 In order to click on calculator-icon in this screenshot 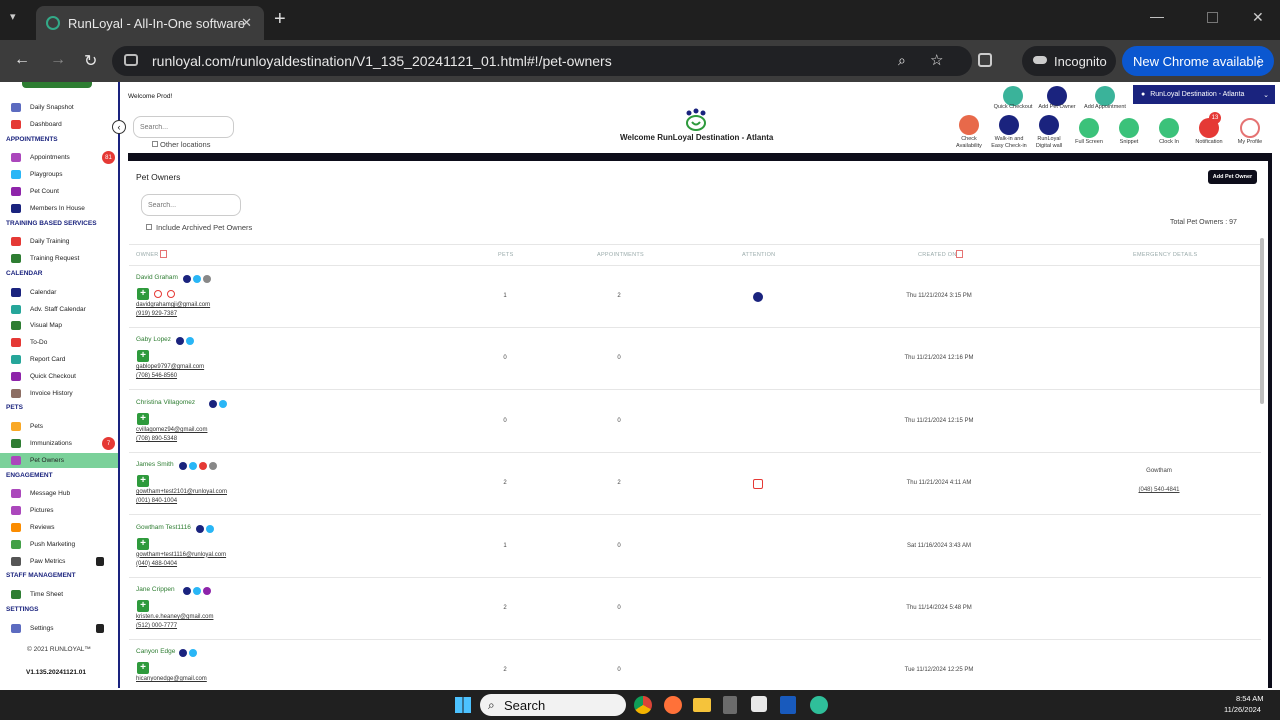, I will do `click(730, 705)`.